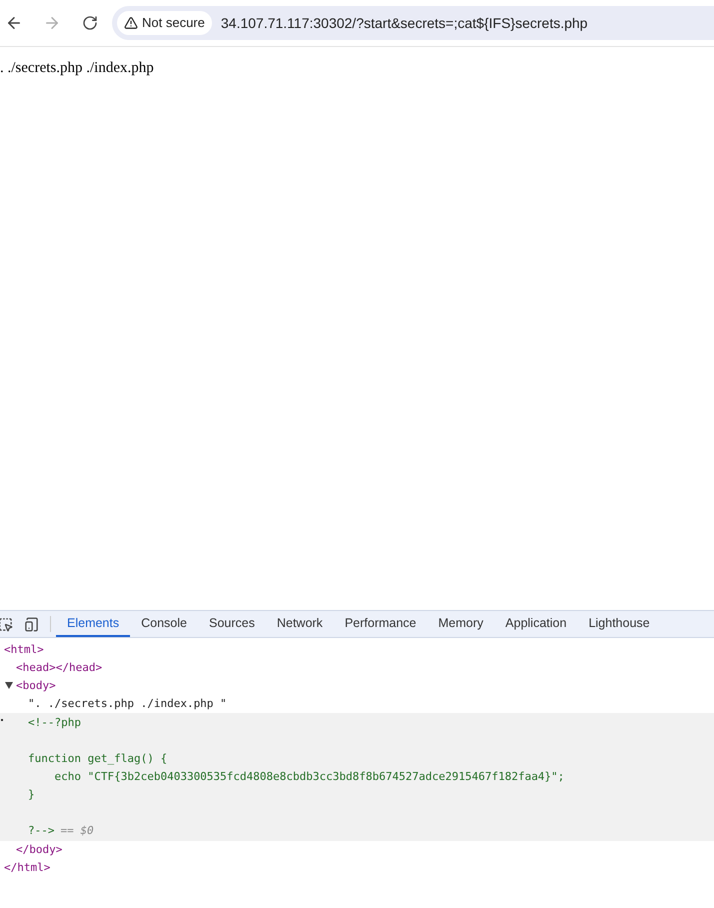 The height and width of the screenshot is (908, 714). Describe the element at coordinates (131, 23) in the screenshot. I see `warning-icon` at that location.